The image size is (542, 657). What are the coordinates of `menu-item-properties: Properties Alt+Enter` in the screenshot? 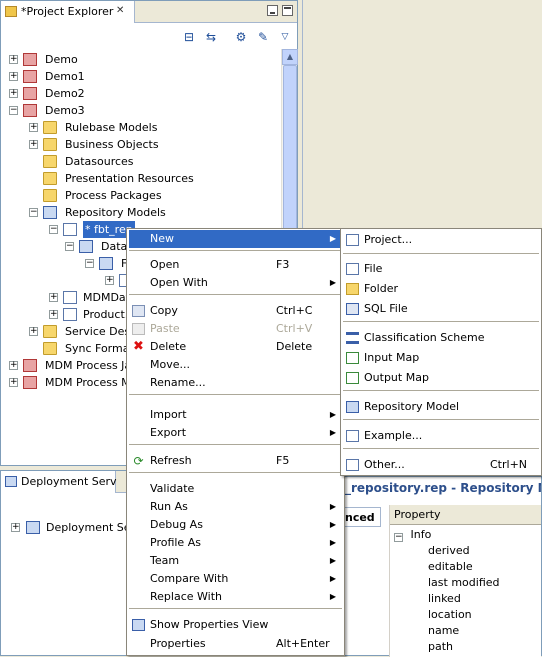 It's located at (235, 644).